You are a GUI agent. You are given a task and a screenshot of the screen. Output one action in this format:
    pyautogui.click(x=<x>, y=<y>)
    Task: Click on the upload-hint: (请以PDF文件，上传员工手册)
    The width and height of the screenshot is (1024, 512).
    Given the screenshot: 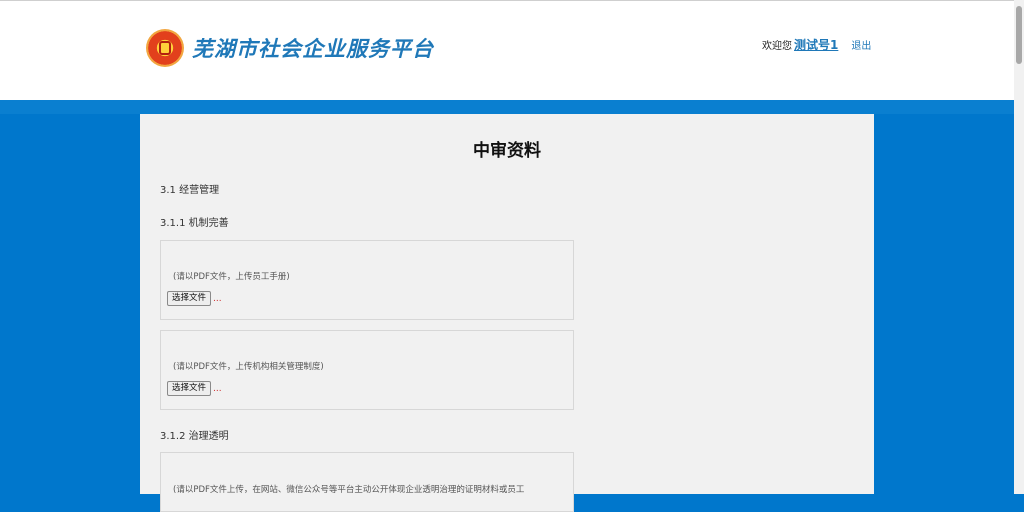 What is the action you would take?
    pyautogui.click(x=231, y=277)
    